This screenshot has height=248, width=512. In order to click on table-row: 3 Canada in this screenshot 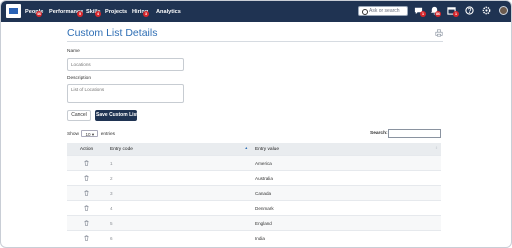, I will do `click(254, 193)`.